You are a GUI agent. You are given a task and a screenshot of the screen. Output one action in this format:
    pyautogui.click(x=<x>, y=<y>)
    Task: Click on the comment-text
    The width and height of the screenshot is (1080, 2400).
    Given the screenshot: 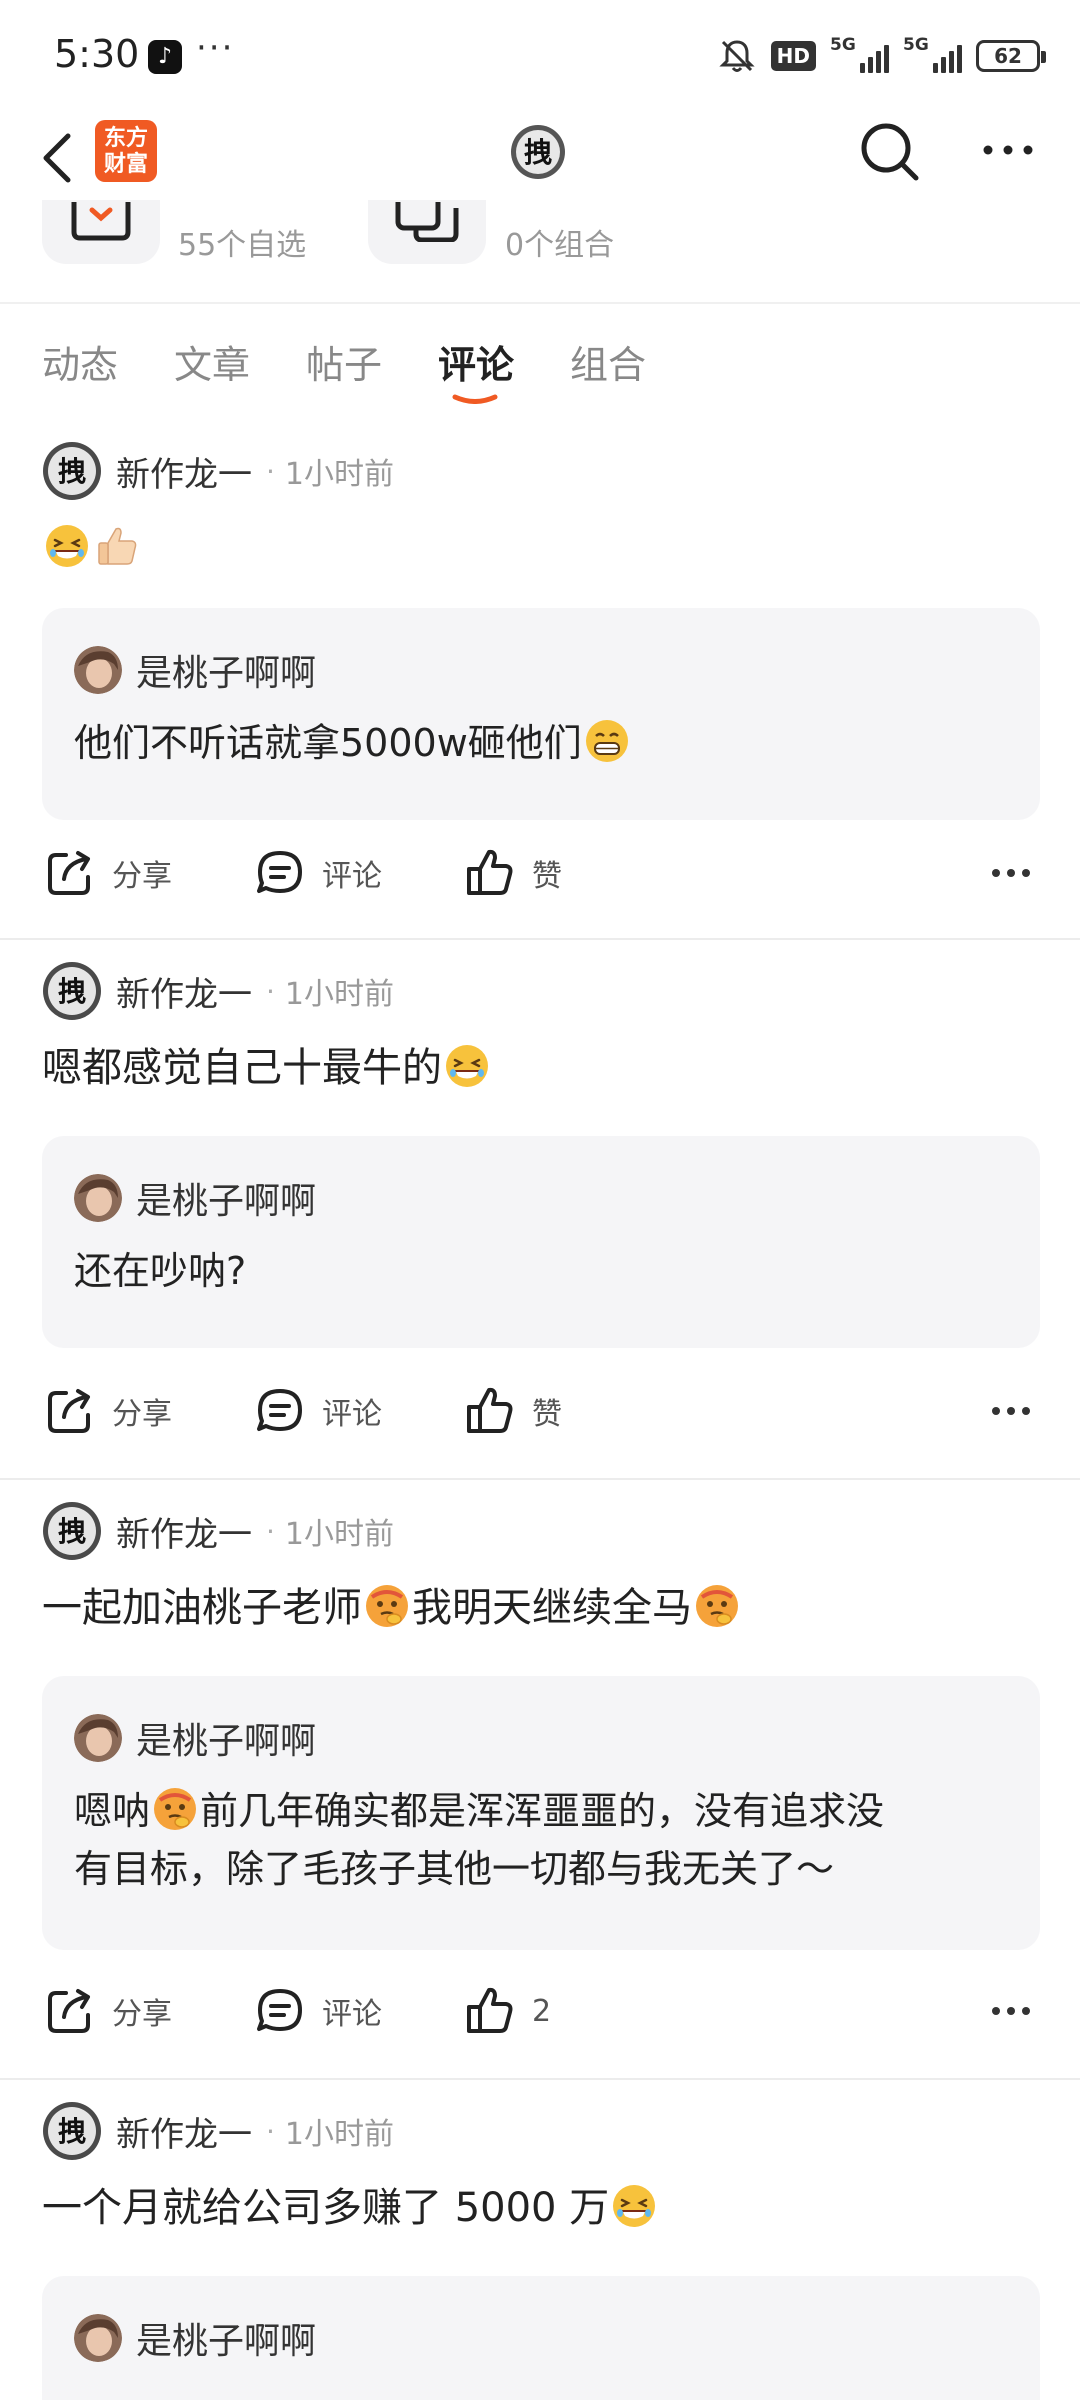 What is the action you would take?
    pyautogui.click(x=542, y=548)
    